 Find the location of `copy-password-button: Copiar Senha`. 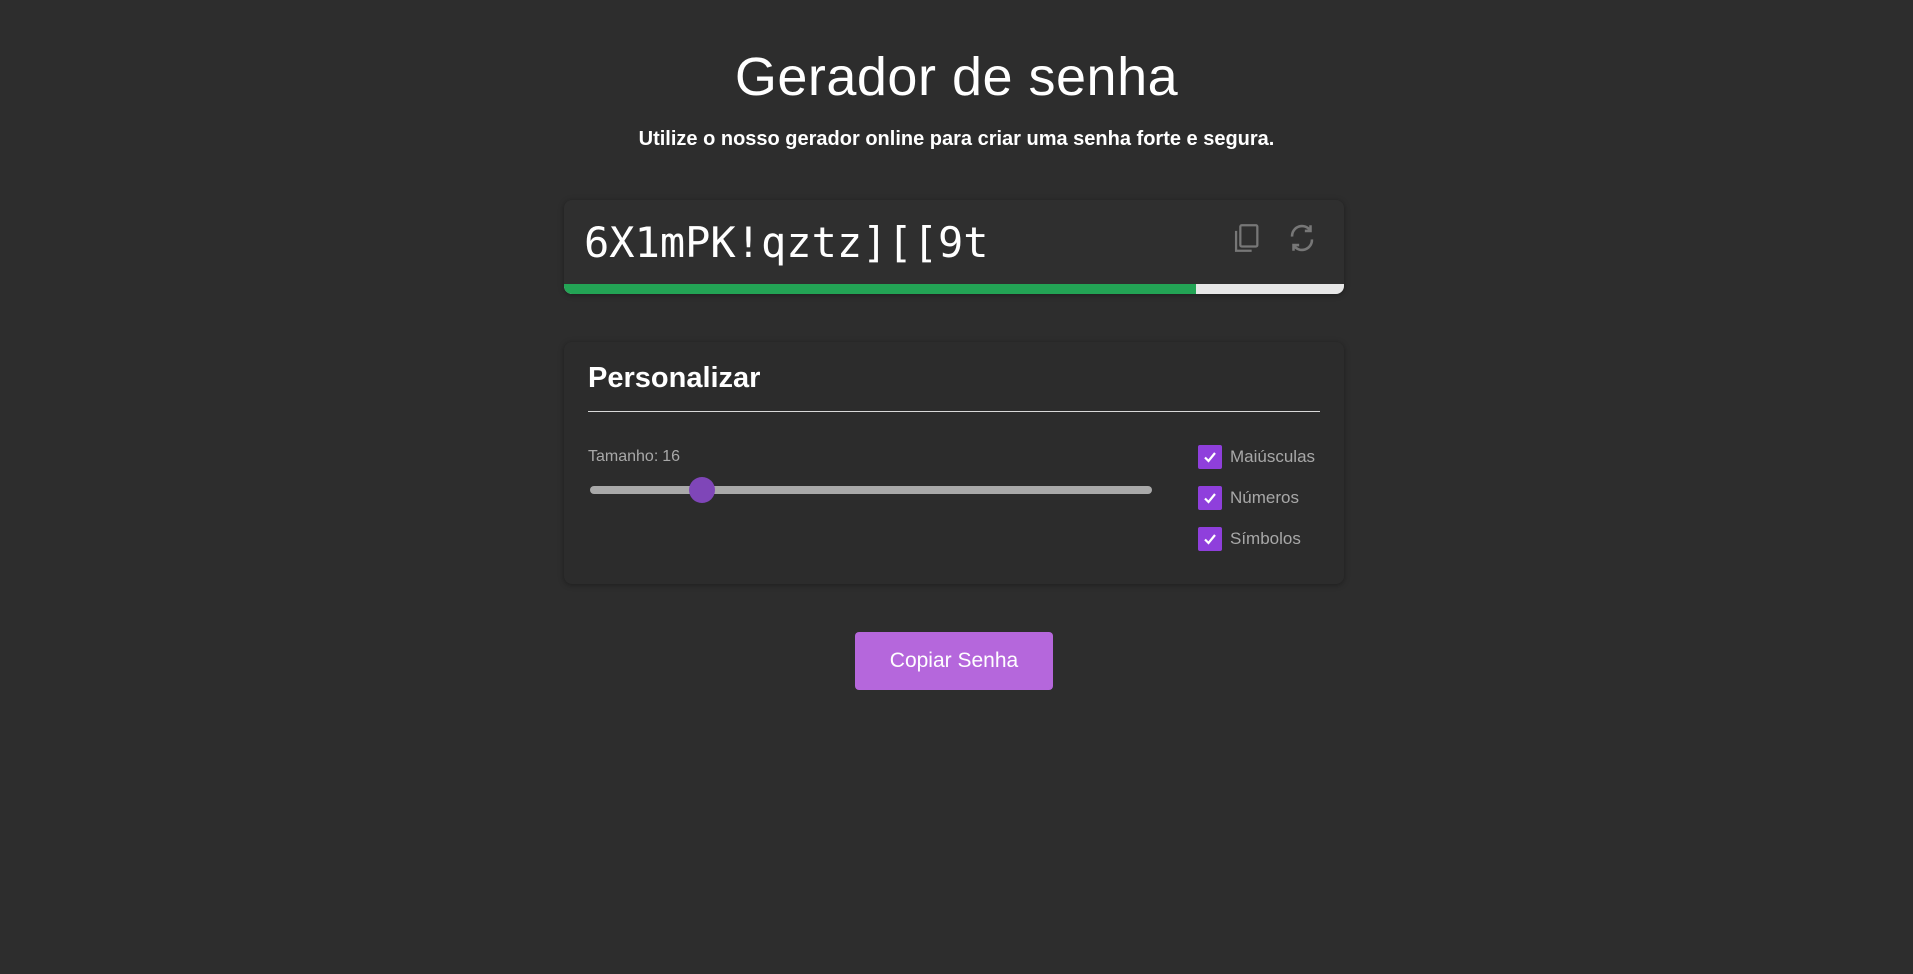

copy-password-button: Copiar Senha is located at coordinates (954, 661).